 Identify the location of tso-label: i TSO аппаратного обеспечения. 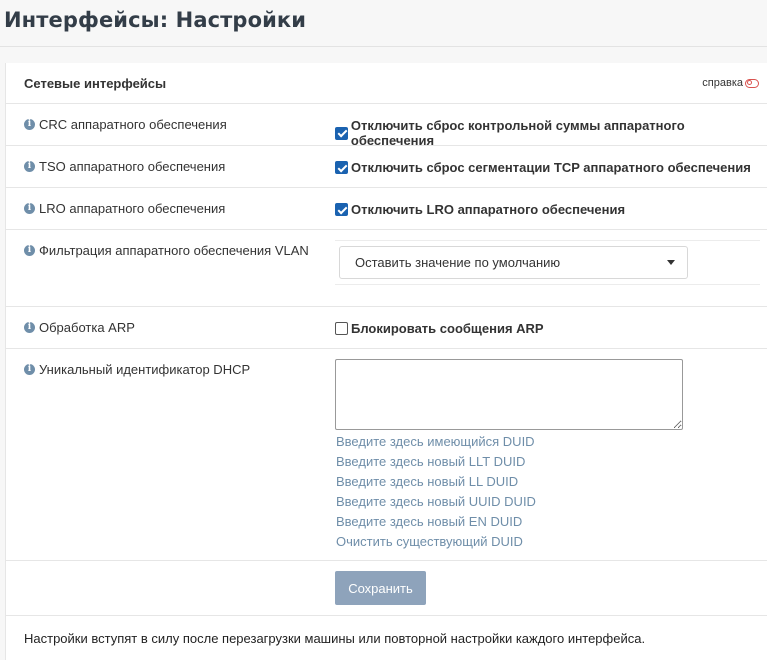
(124, 166).